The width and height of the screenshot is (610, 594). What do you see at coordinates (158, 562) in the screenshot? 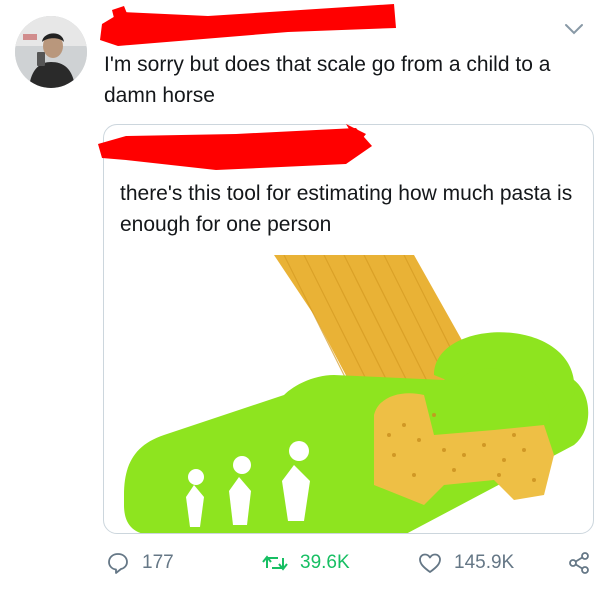
I see `reply-count: 177` at bounding box center [158, 562].